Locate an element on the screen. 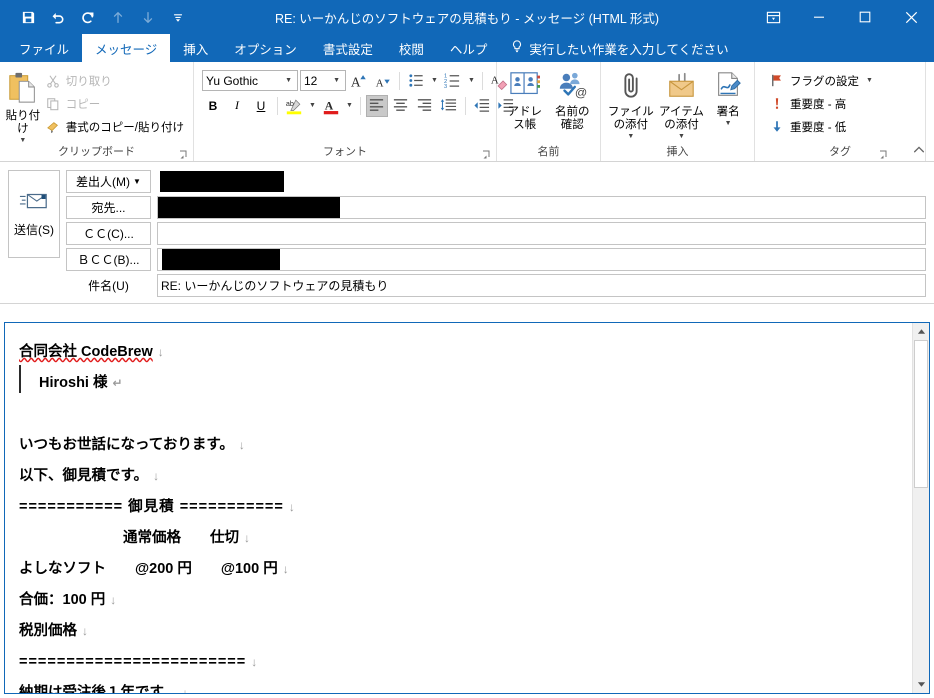 This screenshot has height=698, width=934. ribbon-display-options-icon is located at coordinates (773, 17).